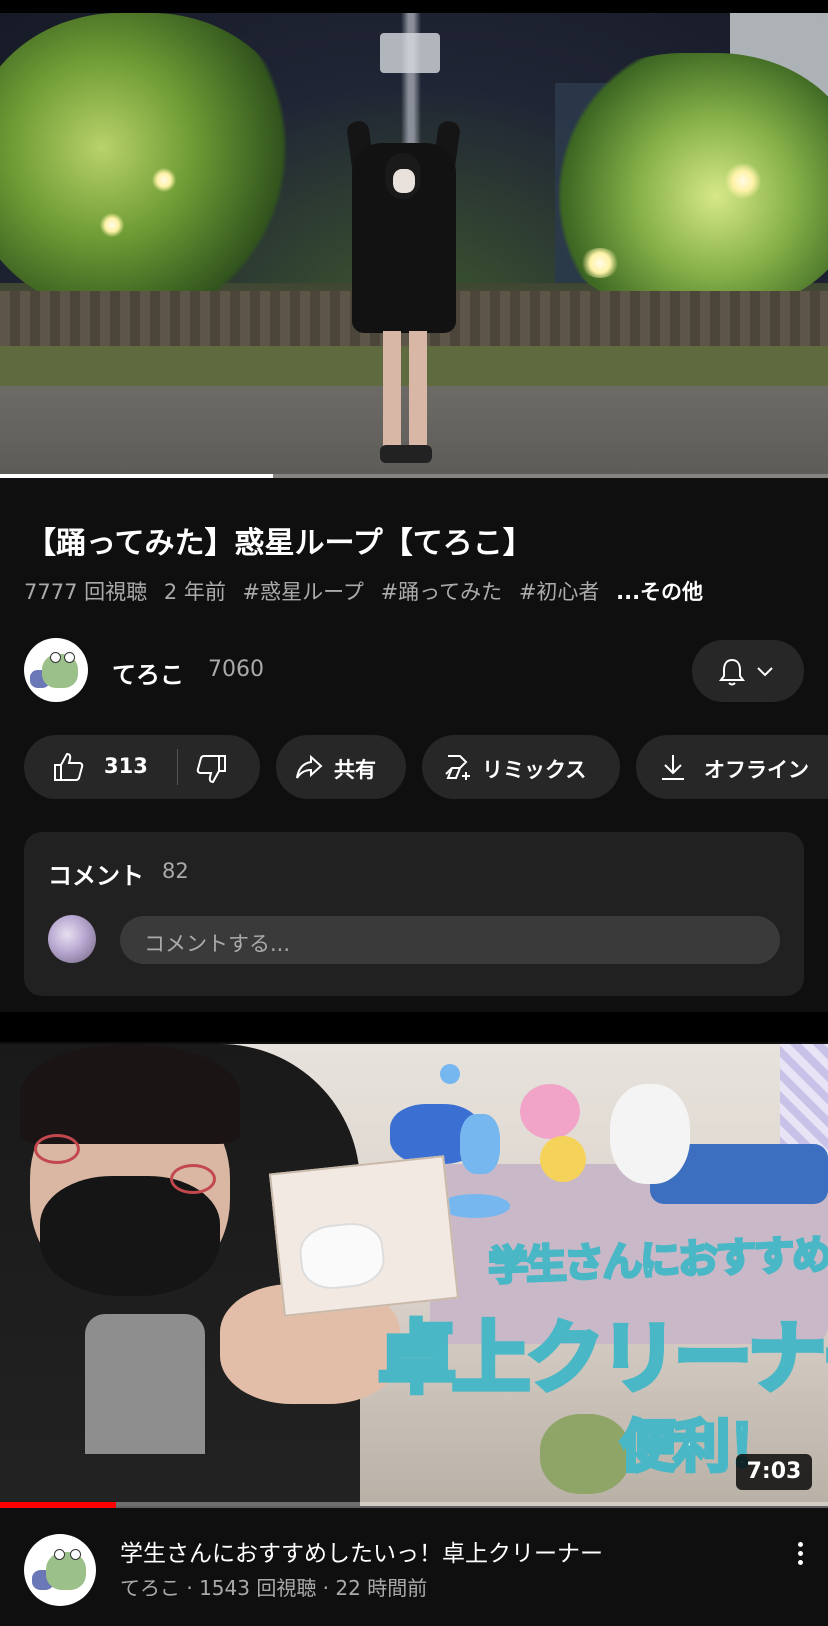 The width and height of the screenshot is (828, 1626). What do you see at coordinates (673, 767) in the screenshot?
I see `download-icon` at bounding box center [673, 767].